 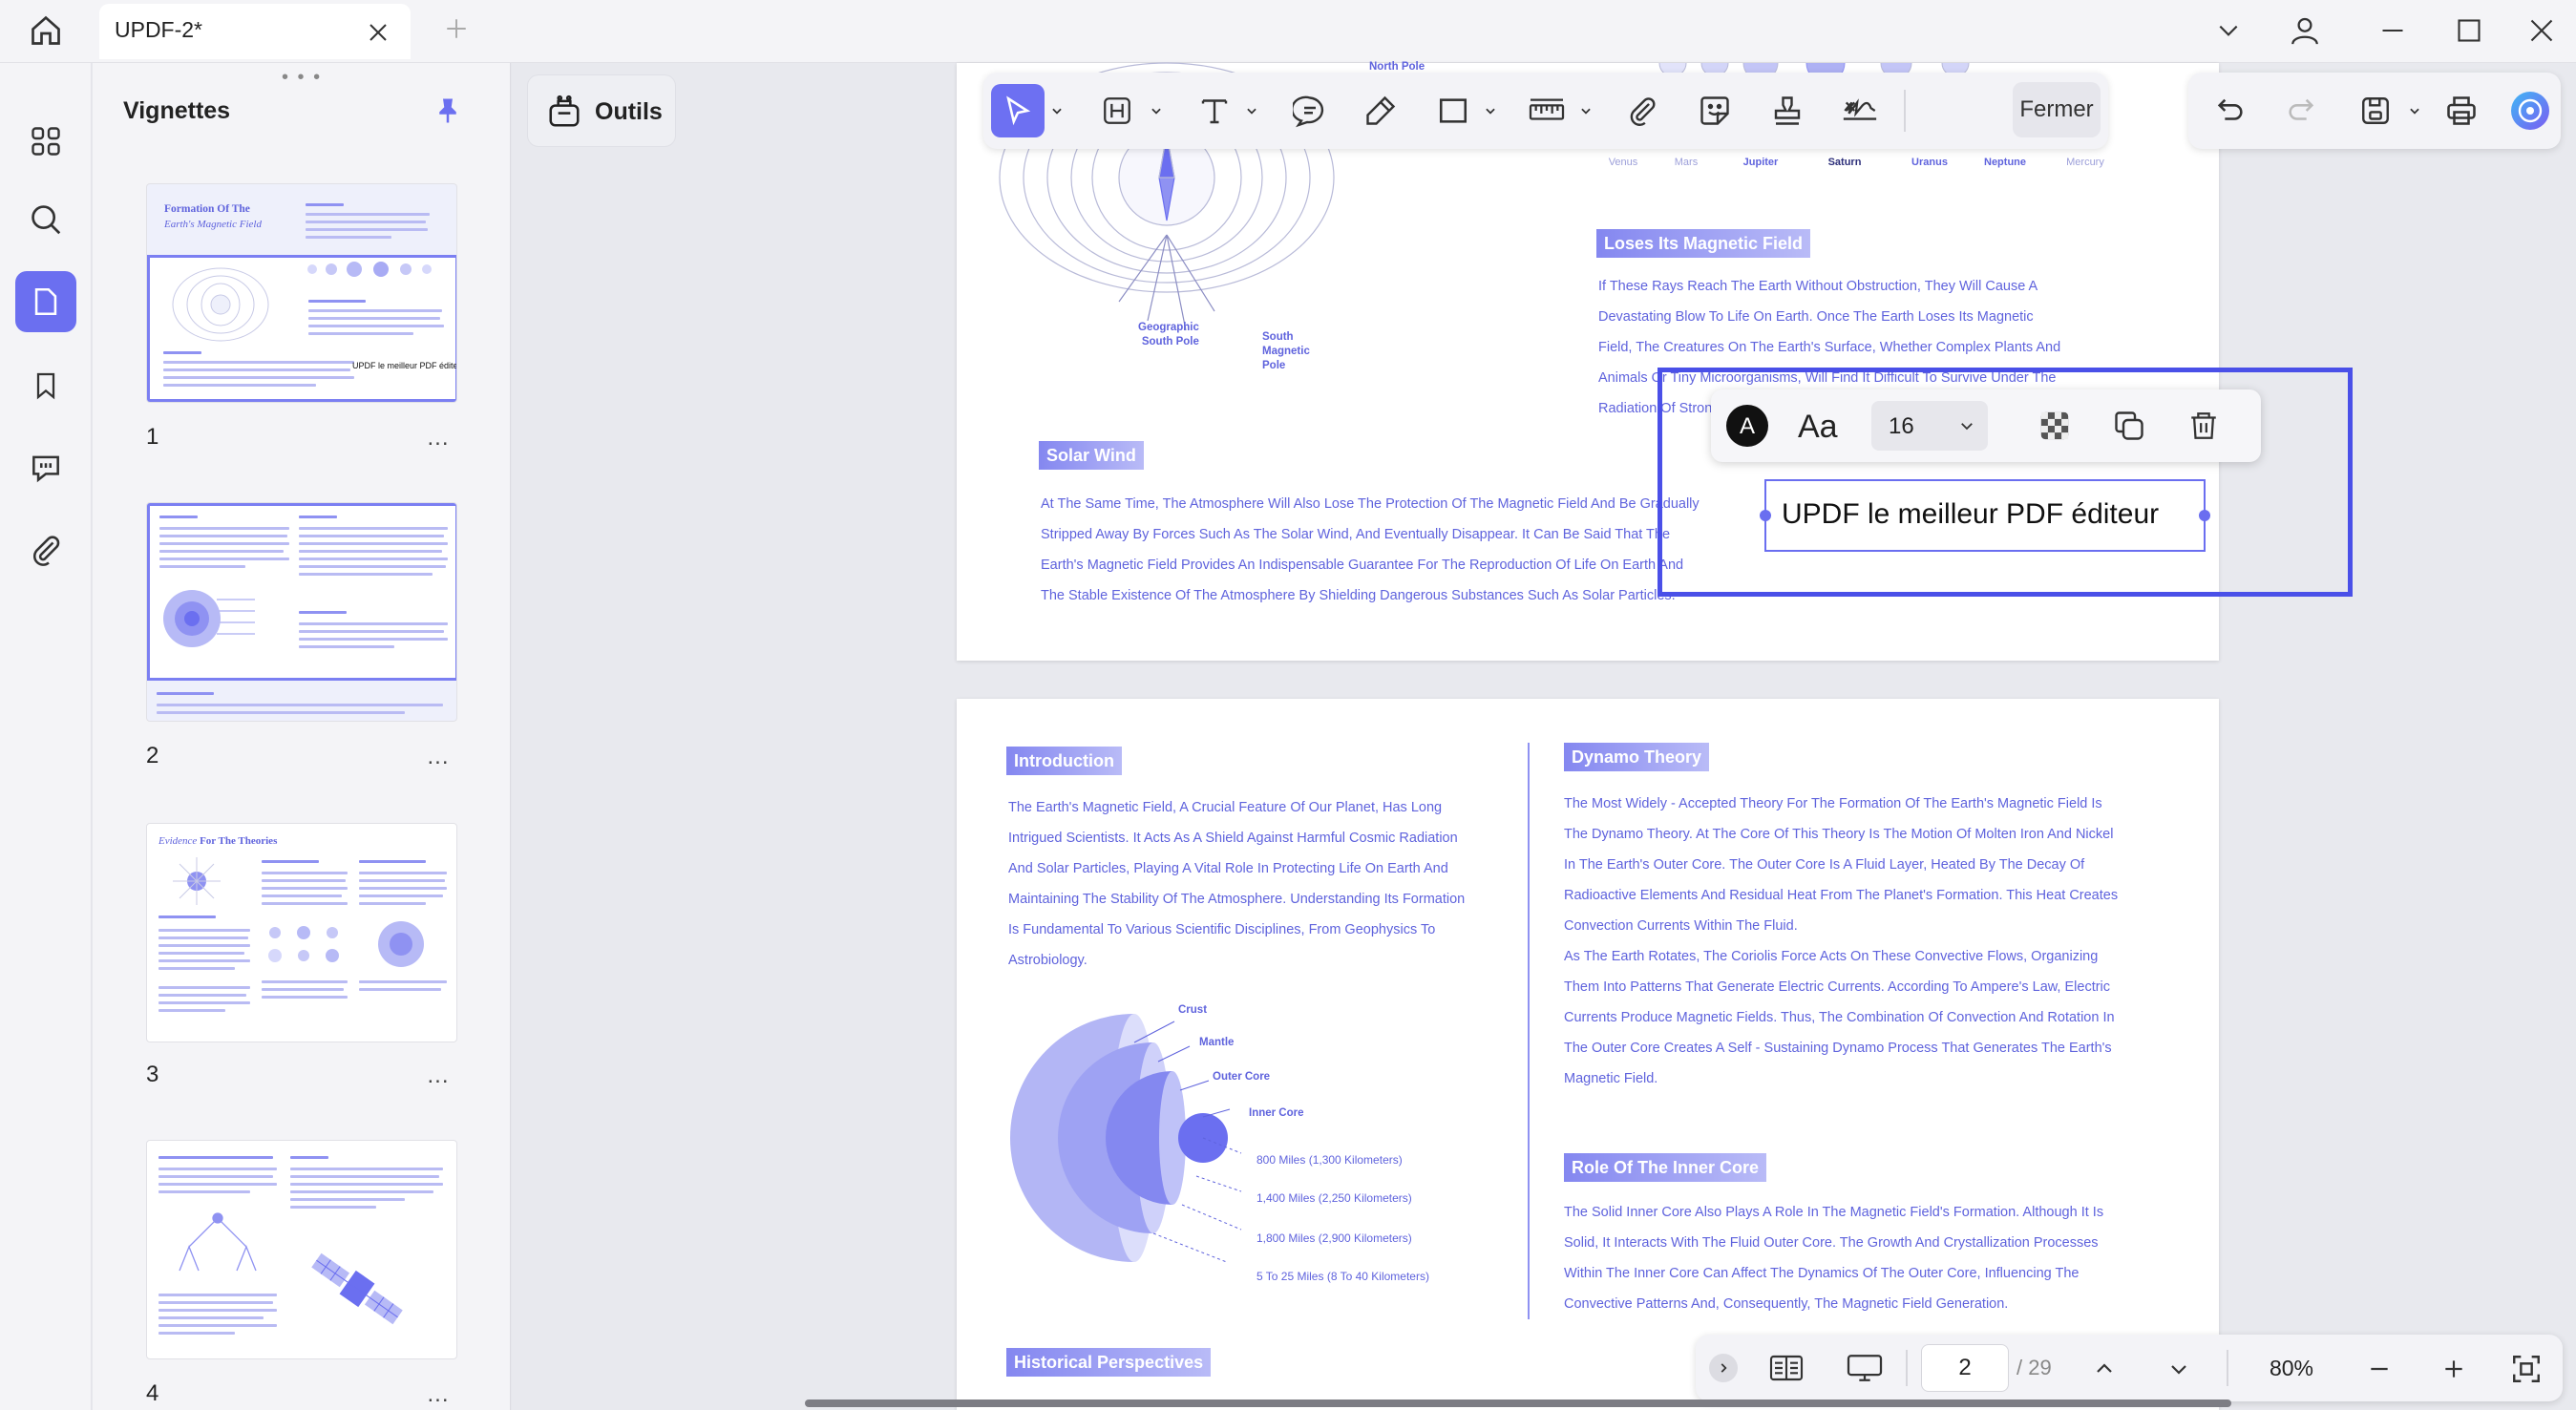 What do you see at coordinates (1064, 761) in the screenshot?
I see `section-heading: Introduction` at bounding box center [1064, 761].